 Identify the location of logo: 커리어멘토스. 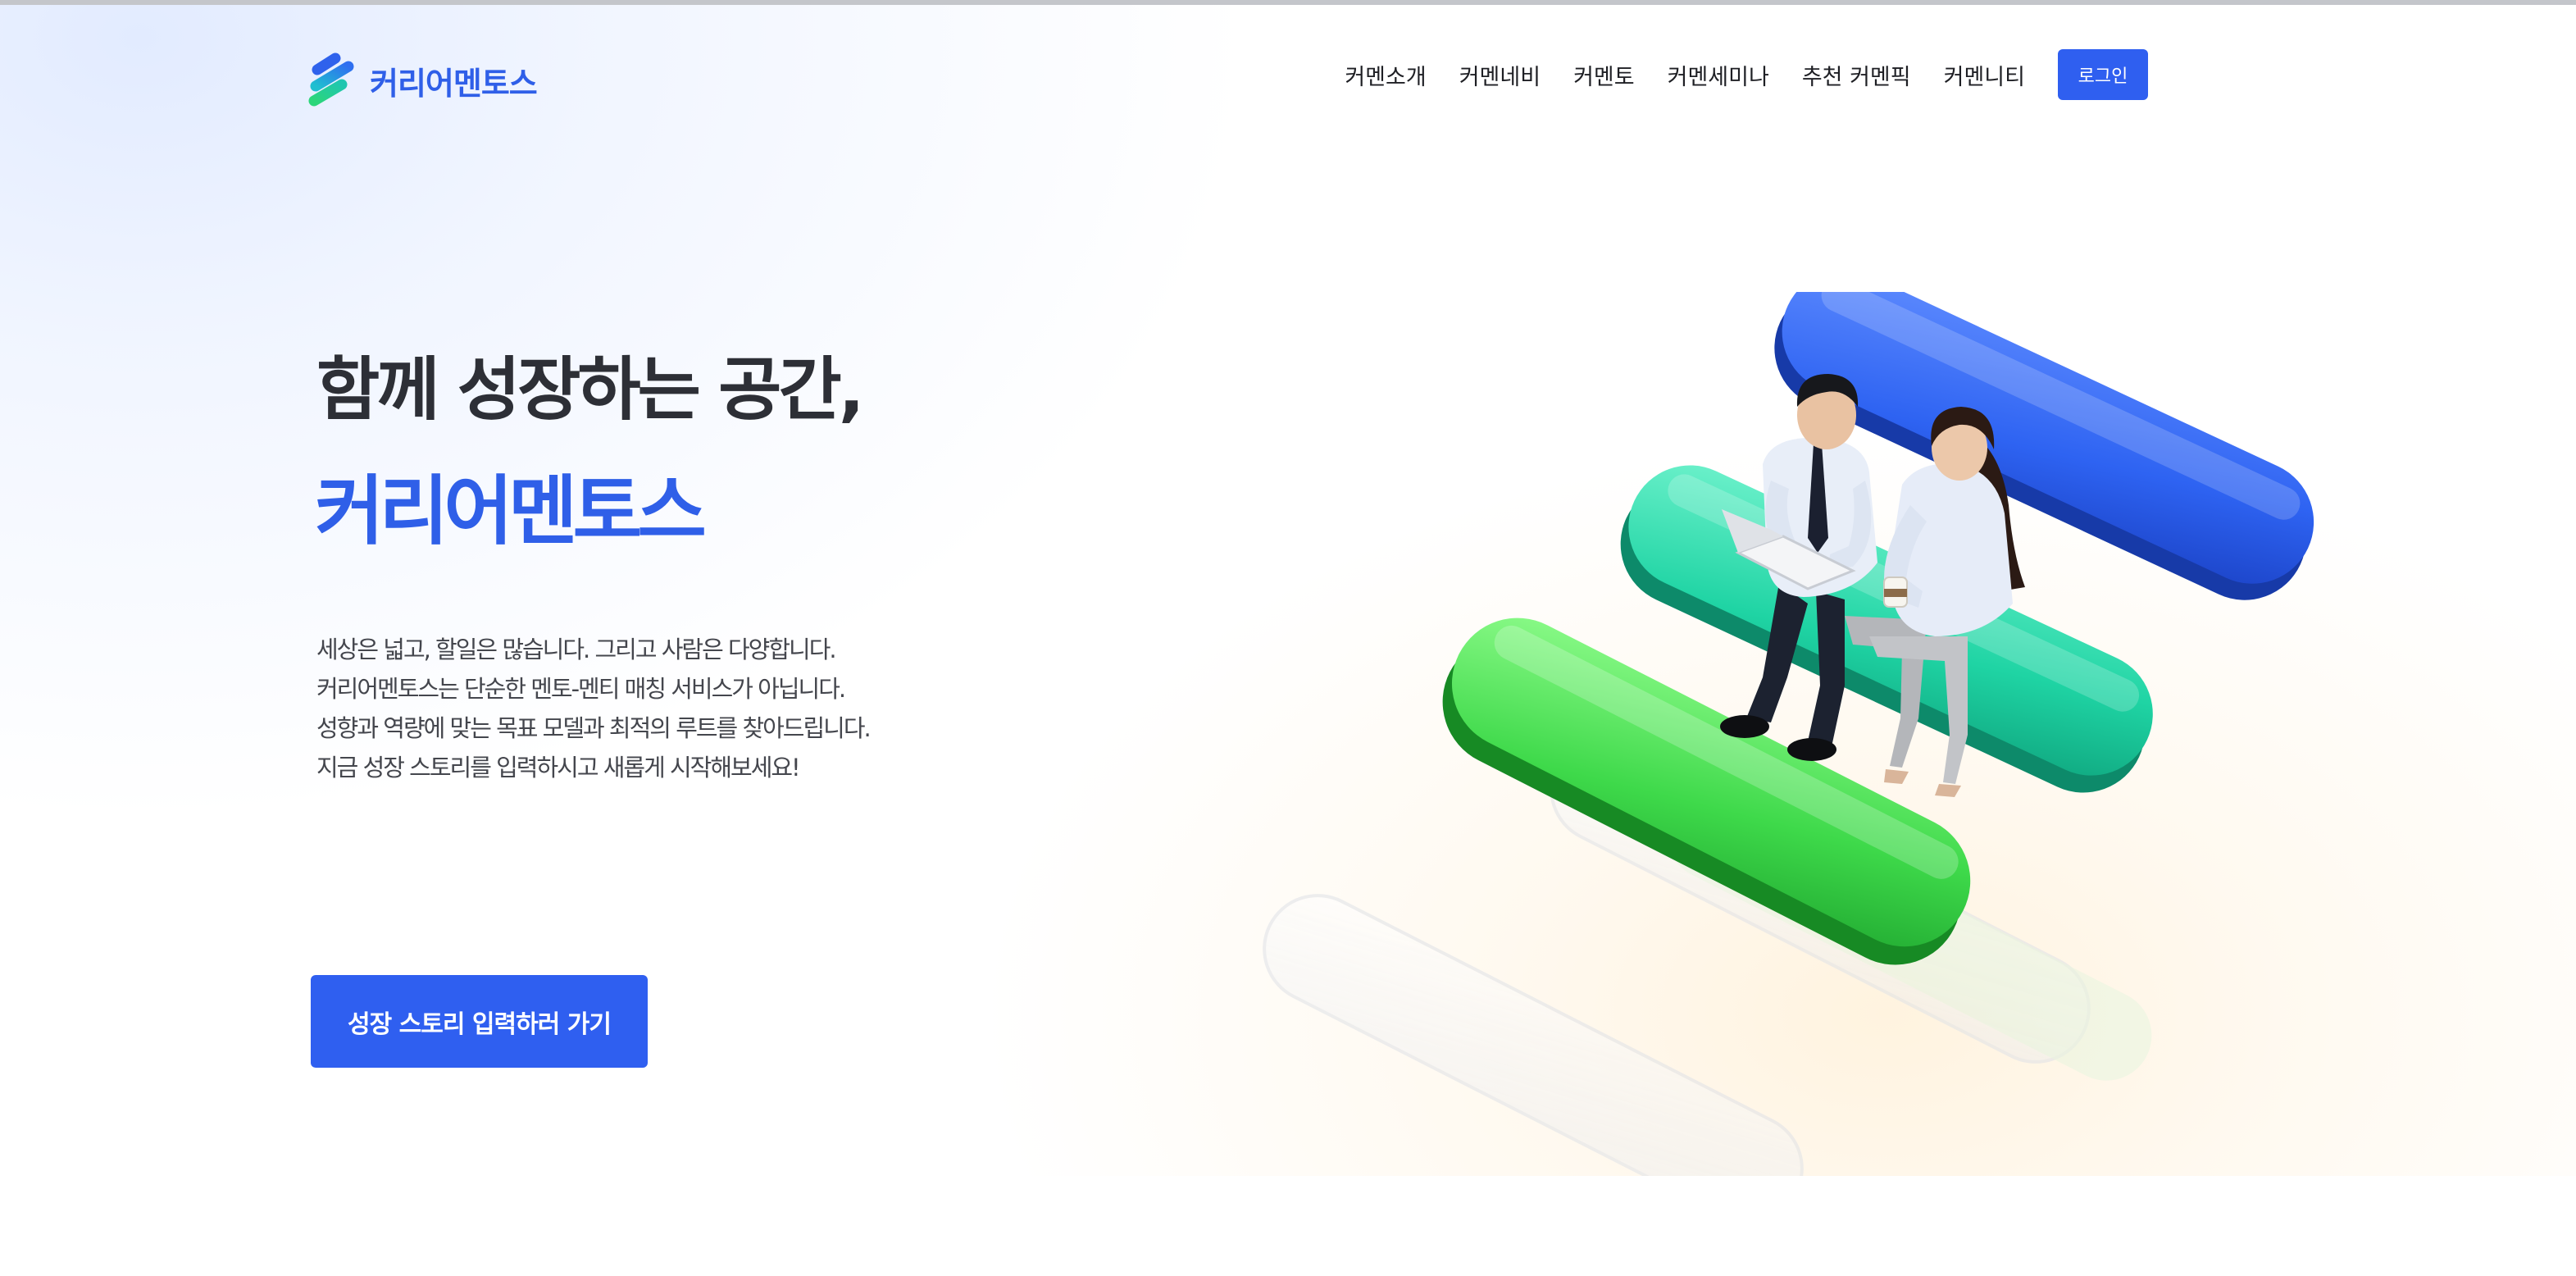
(422, 80).